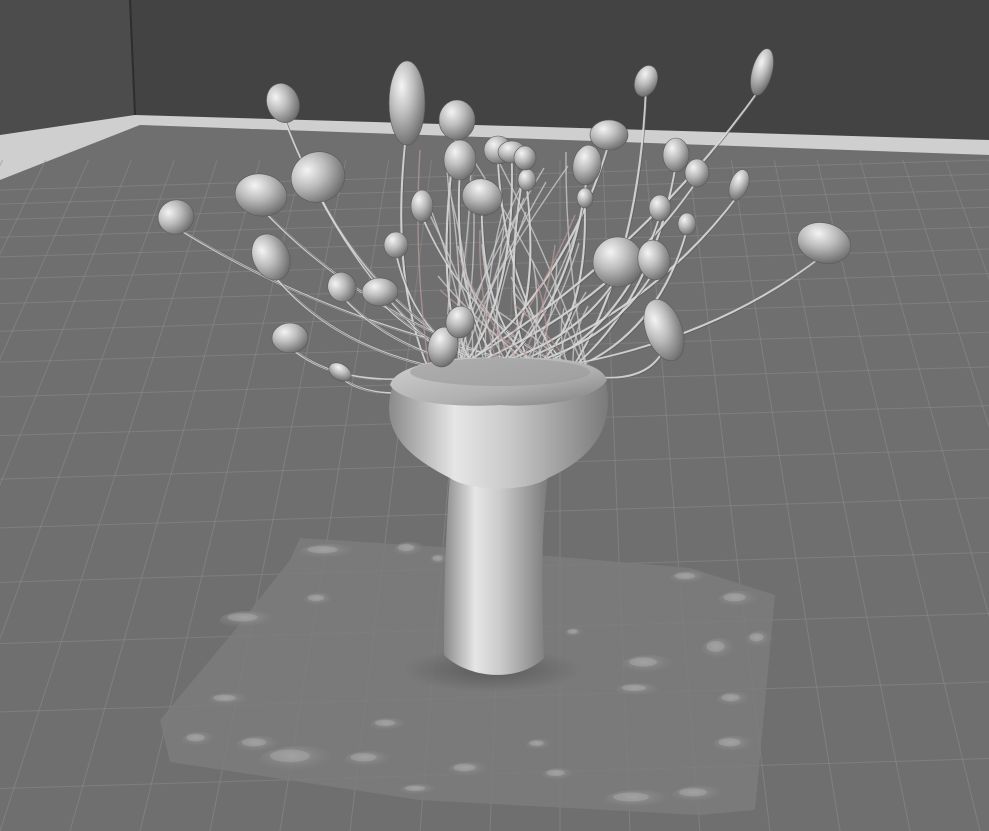  Describe the element at coordinates (67, 67) in the screenshot. I see `left-wall` at that location.